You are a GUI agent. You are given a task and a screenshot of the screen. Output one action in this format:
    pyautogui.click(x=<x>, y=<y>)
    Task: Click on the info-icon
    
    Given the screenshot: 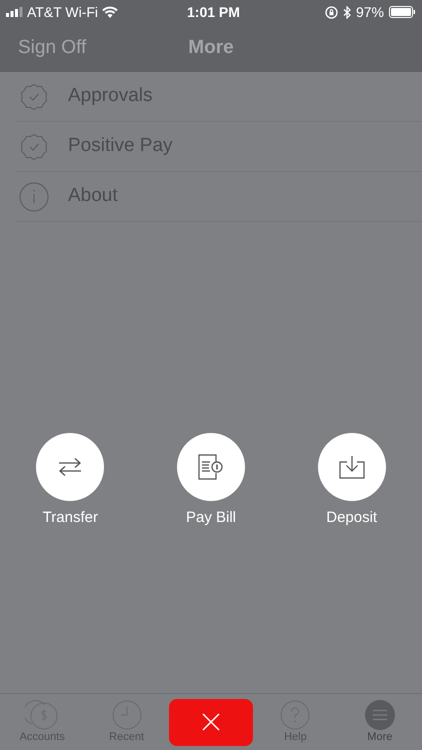 What is the action you would take?
    pyautogui.click(x=34, y=197)
    